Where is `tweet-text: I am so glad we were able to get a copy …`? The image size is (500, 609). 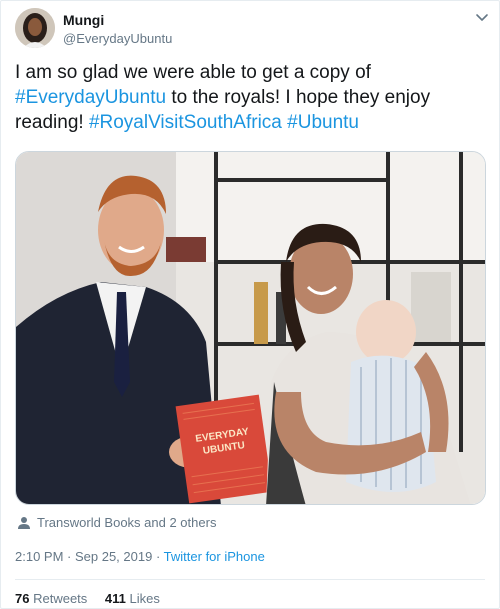
tweet-text: I am so glad we were able to get a copy … is located at coordinates (250, 97).